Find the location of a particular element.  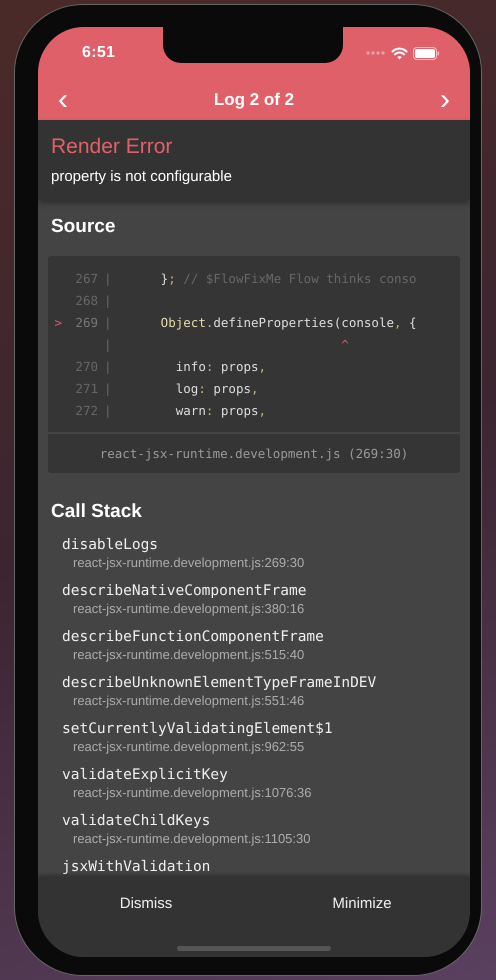

log-title: Log 2 of 2 is located at coordinates (254, 100).